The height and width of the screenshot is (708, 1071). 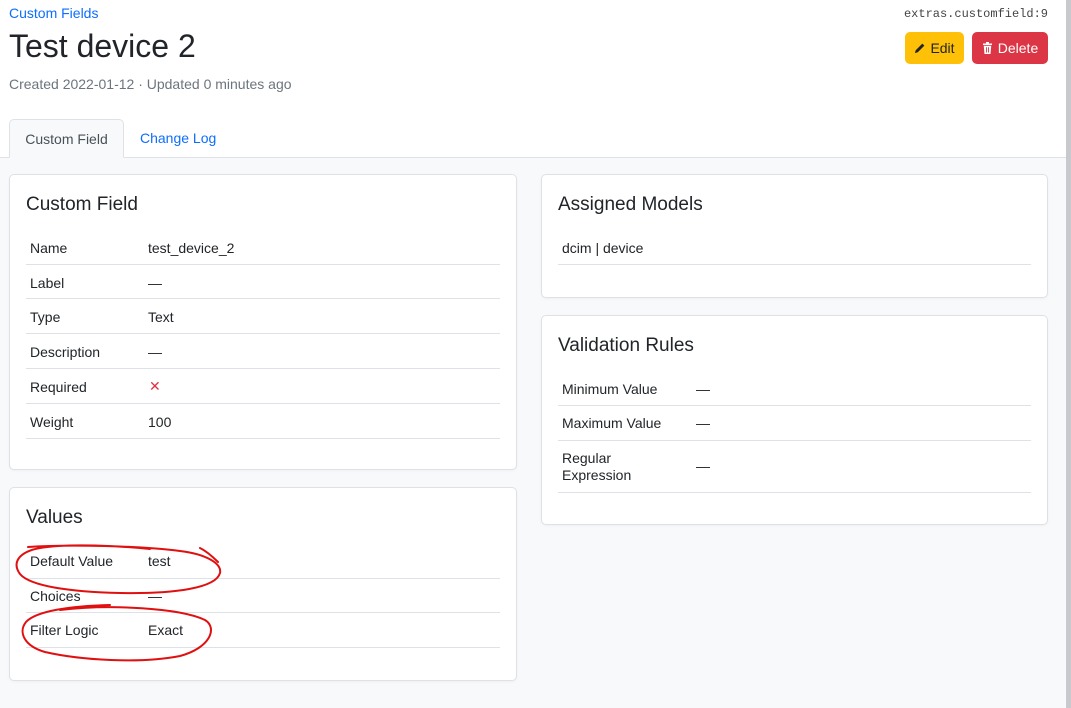 I want to click on field-key: Label, so click(x=47, y=283).